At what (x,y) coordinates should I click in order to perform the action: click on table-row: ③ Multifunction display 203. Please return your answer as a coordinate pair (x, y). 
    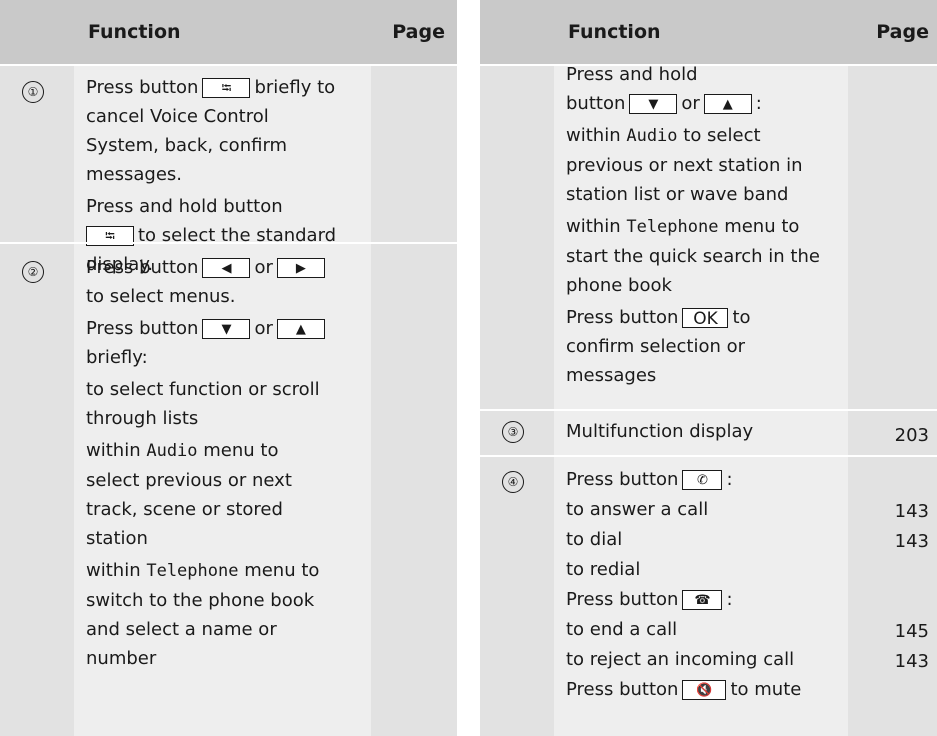
    Looking at the image, I should click on (708, 433).